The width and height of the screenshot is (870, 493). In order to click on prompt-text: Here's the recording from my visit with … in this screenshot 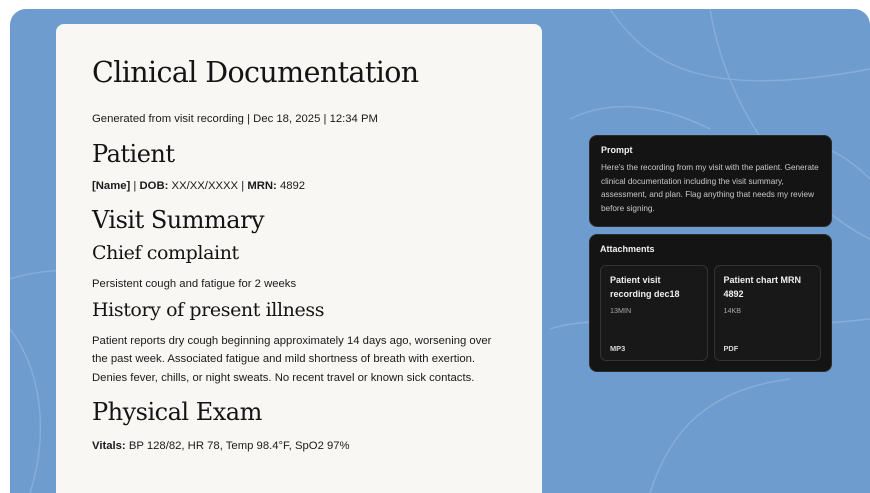, I will do `click(710, 188)`.